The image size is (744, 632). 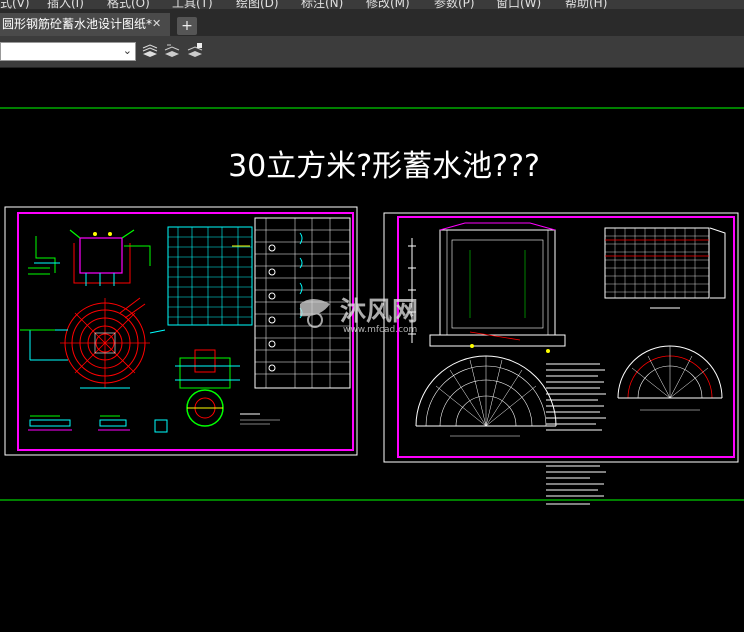 What do you see at coordinates (518, 4) in the screenshot?
I see `menu-window: 窗口(W)` at bounding box center [518, 4].